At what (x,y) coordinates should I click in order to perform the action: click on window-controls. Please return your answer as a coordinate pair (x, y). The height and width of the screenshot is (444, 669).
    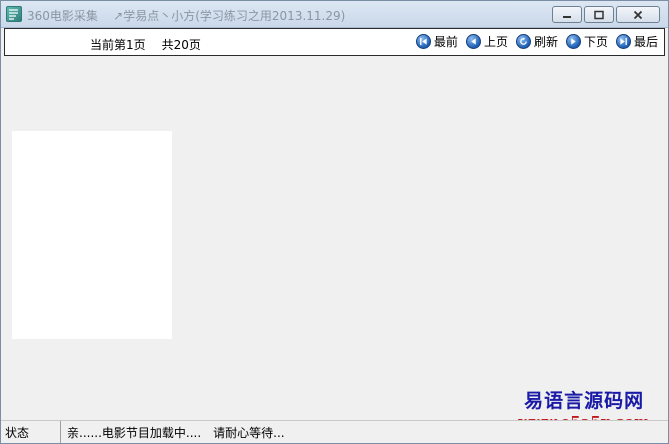
    Looking at the image, I should click on (606, 14).